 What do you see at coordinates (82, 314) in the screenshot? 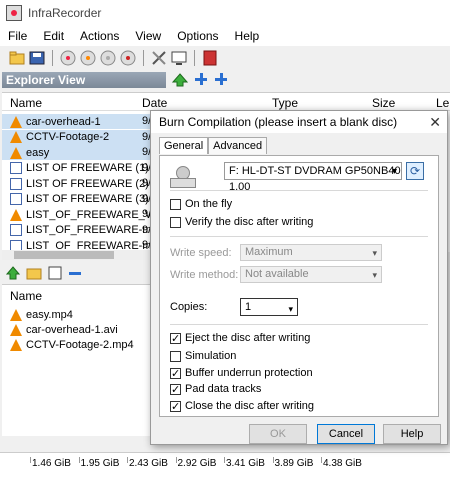
I see `compilation-file-row: easy.mp4` at bounding box center [82, 314].